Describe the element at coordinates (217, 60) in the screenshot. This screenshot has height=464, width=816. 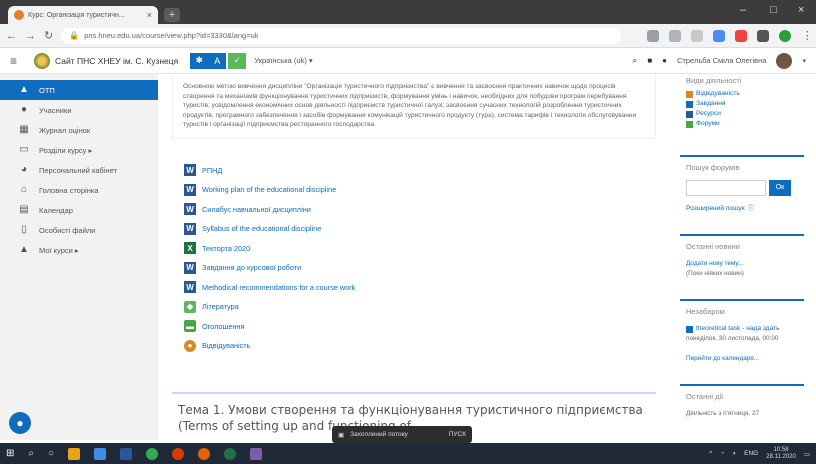
I see `accessibility-icon: A` at that location.